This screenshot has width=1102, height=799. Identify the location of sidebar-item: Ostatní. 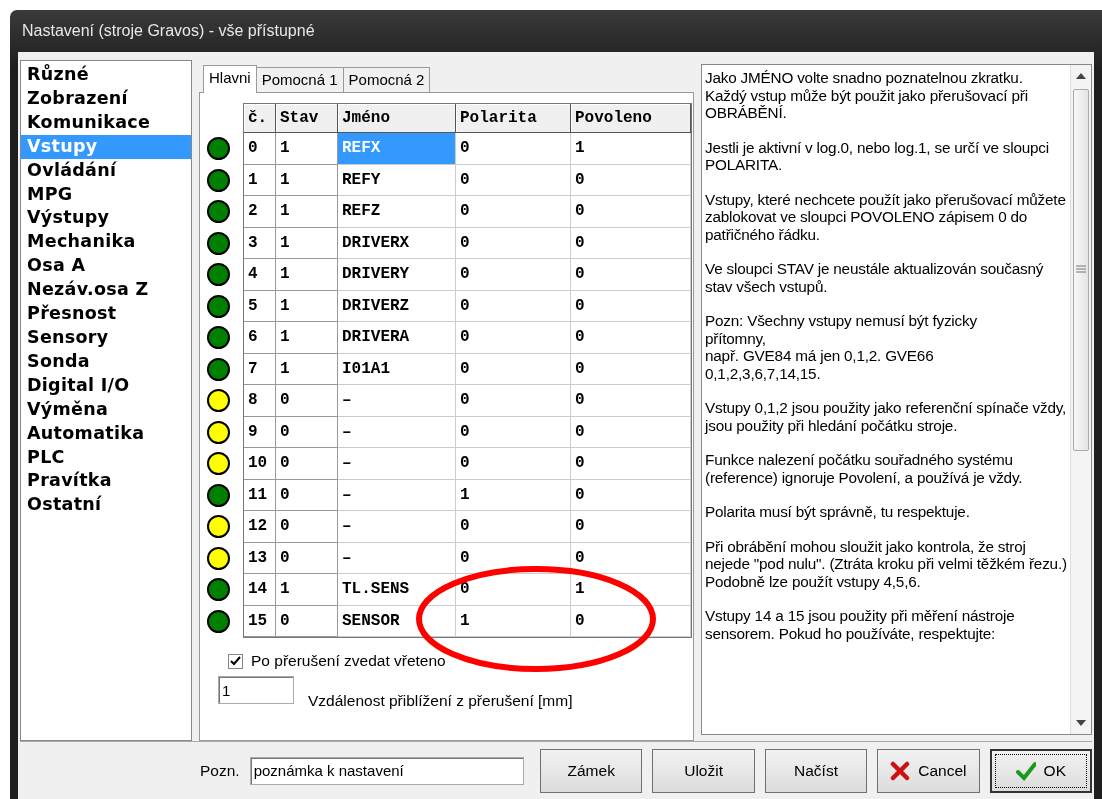
(106, 505).